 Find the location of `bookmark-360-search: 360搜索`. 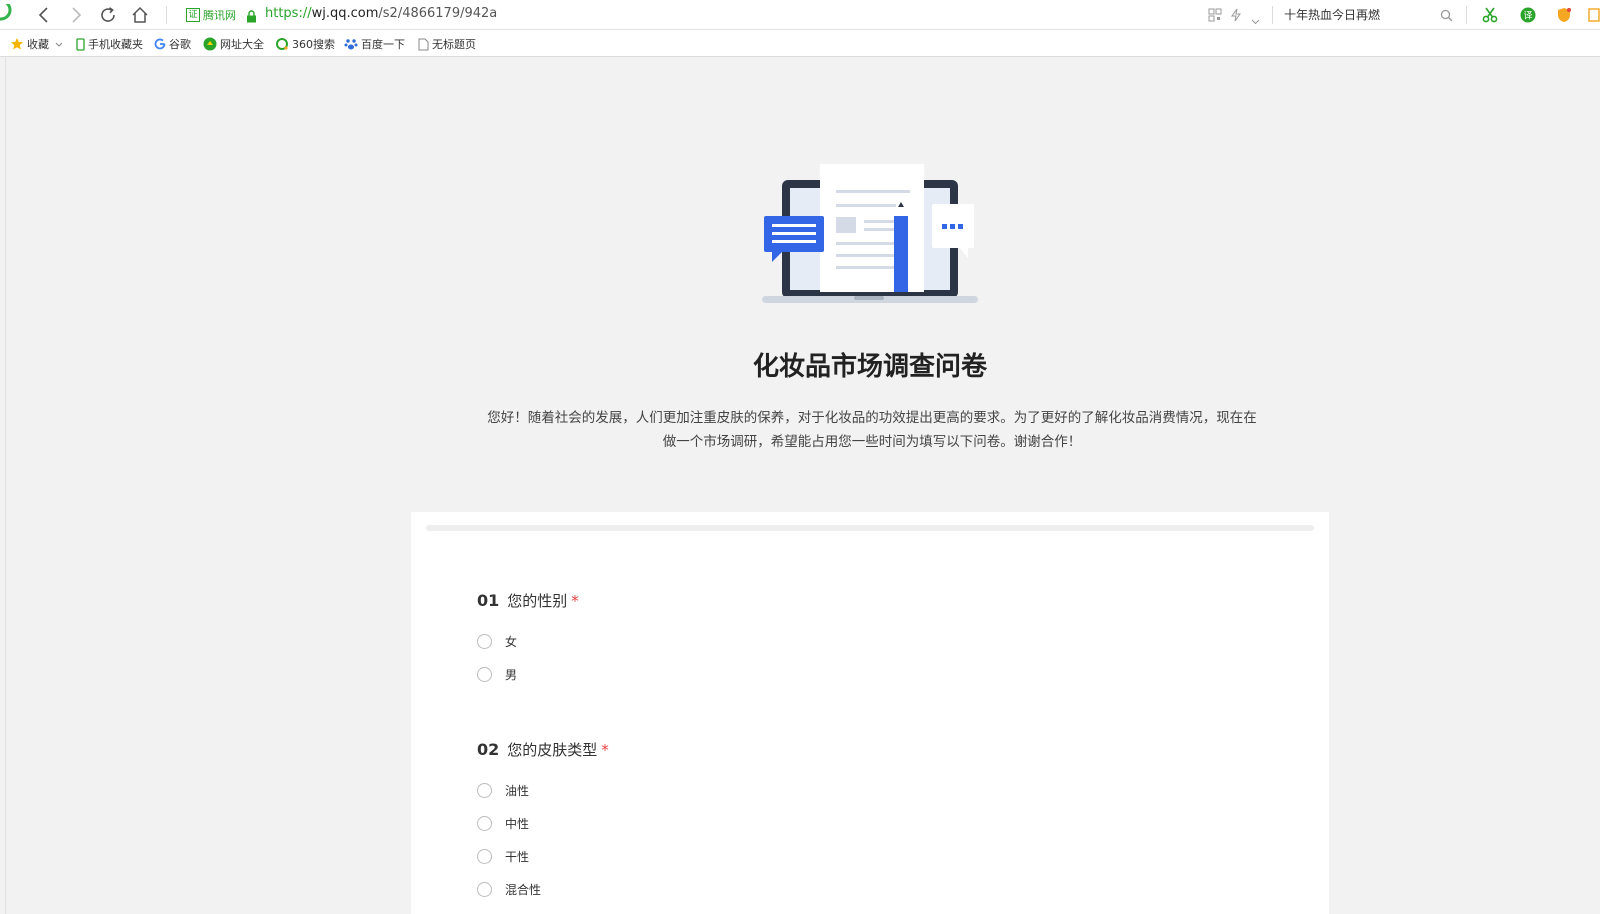

bookmark-360-search: 360搜索 is located at coordinates (305, 44).